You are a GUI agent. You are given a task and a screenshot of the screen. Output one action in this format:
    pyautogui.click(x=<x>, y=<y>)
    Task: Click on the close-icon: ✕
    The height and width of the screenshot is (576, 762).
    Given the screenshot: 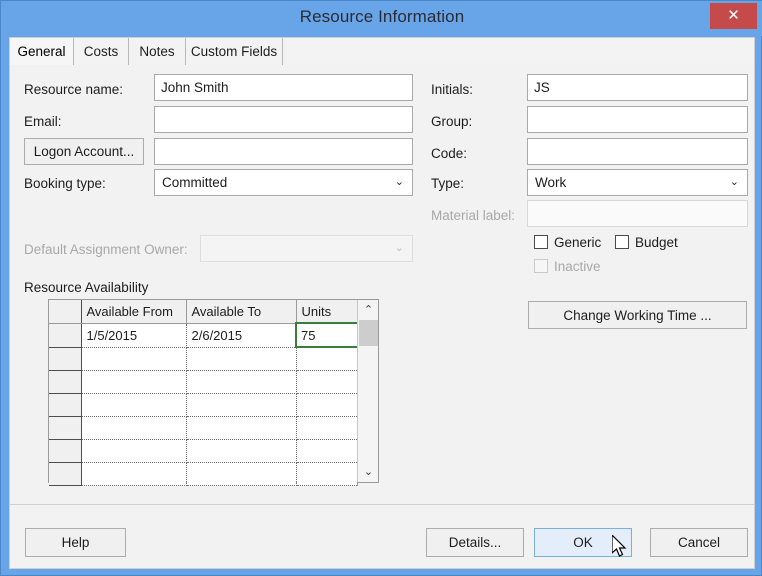 What is the action you would take?
    pyautogui.click(x=733, y=16)
    